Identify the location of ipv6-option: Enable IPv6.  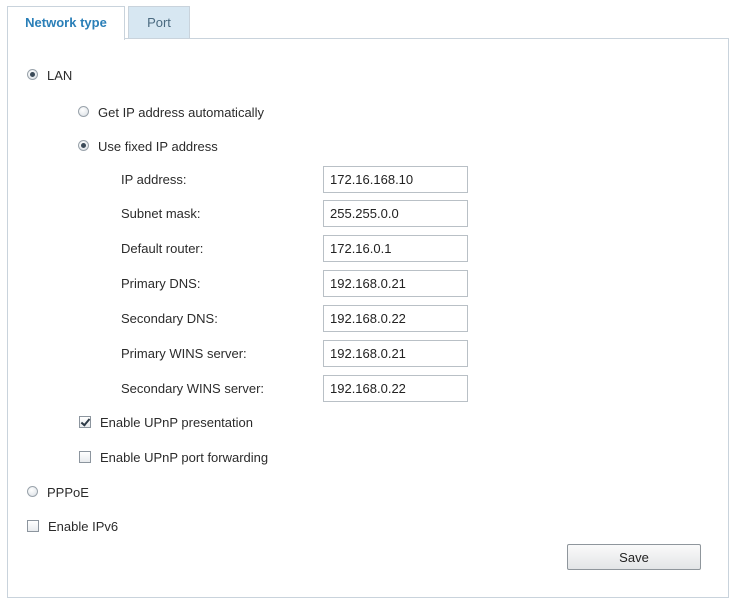
(72, 526).